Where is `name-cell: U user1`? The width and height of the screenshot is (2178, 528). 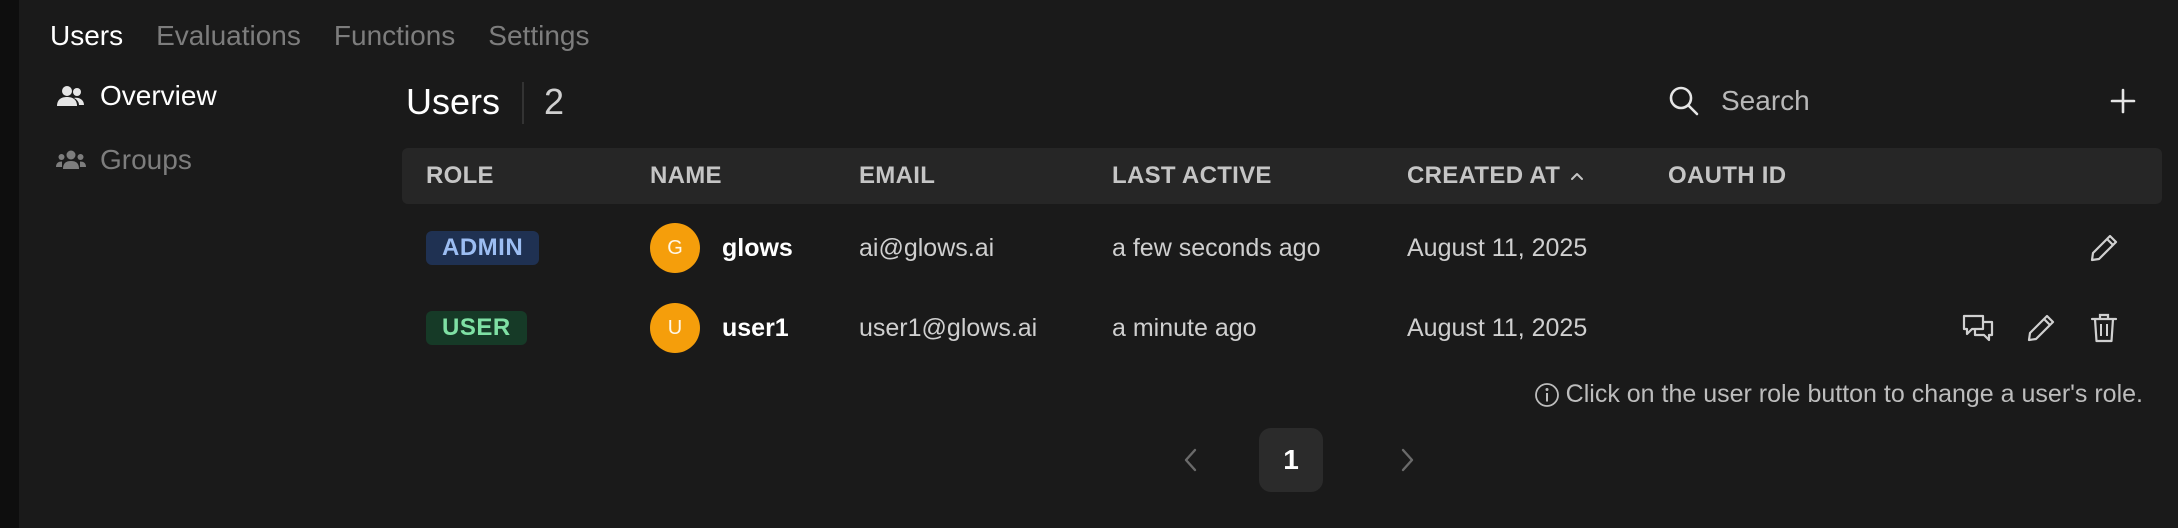
name-cell: U user1 is located at coordinates (719, 328).